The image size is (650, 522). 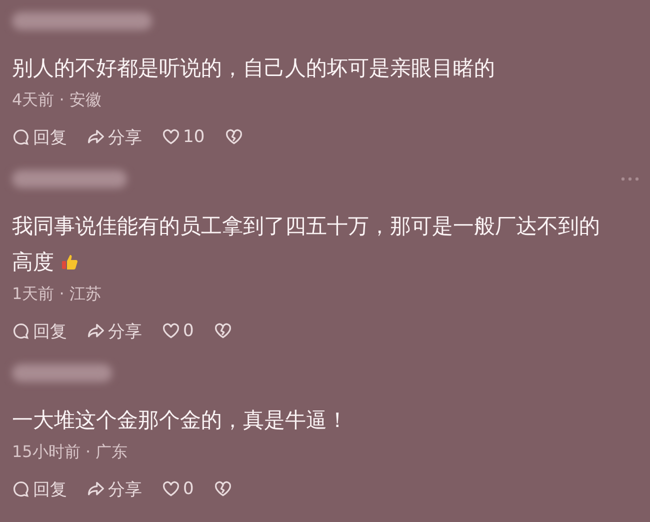 I want to click on comment-text: 别人的不好都是听说的，自己人的坏可是亲眼目睹的, so click(x=253, y=68).